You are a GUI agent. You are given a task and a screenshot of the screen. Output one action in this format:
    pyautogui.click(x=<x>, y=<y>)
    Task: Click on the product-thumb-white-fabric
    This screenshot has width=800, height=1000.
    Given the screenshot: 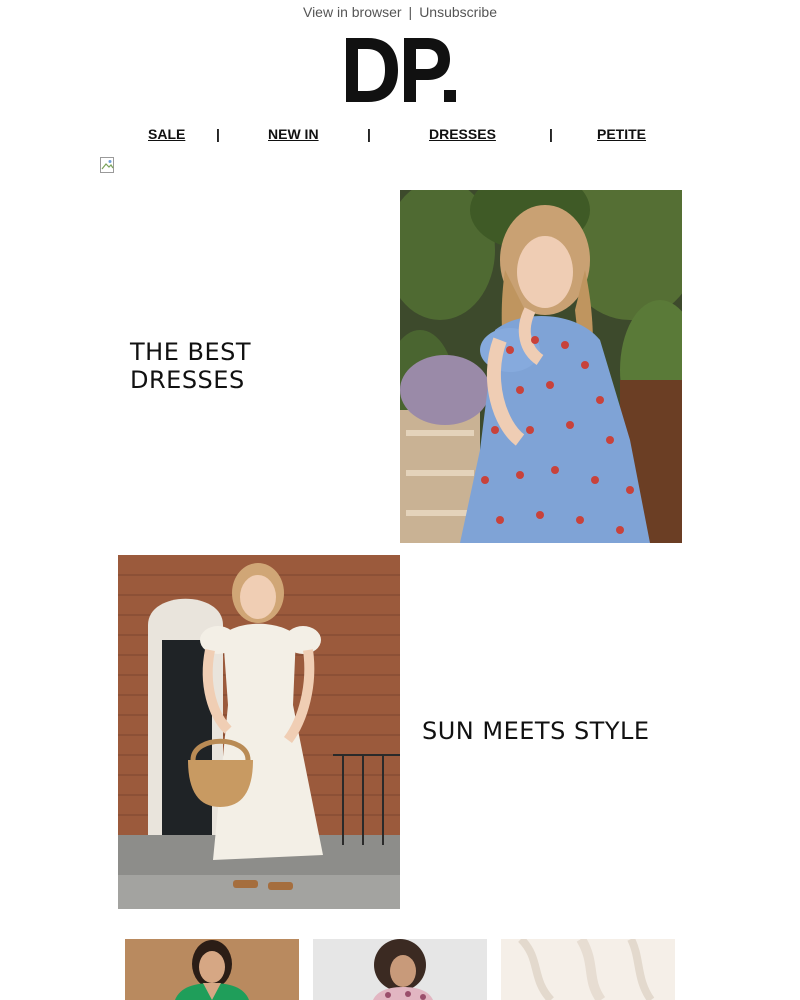 What is the action you would take?
    pyautogui.click(x=588, y=969)
    